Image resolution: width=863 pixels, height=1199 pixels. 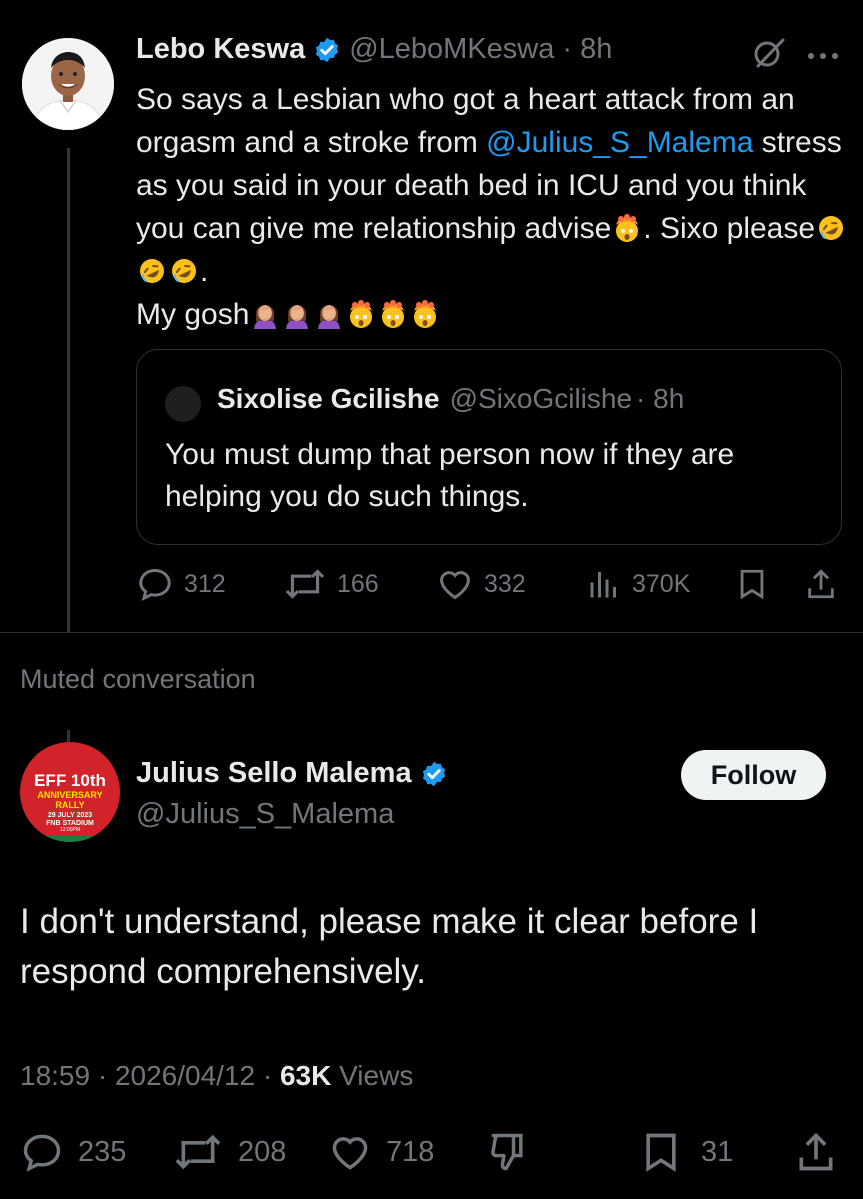 I want to click on grok-icon, so click(x=769, y=55).